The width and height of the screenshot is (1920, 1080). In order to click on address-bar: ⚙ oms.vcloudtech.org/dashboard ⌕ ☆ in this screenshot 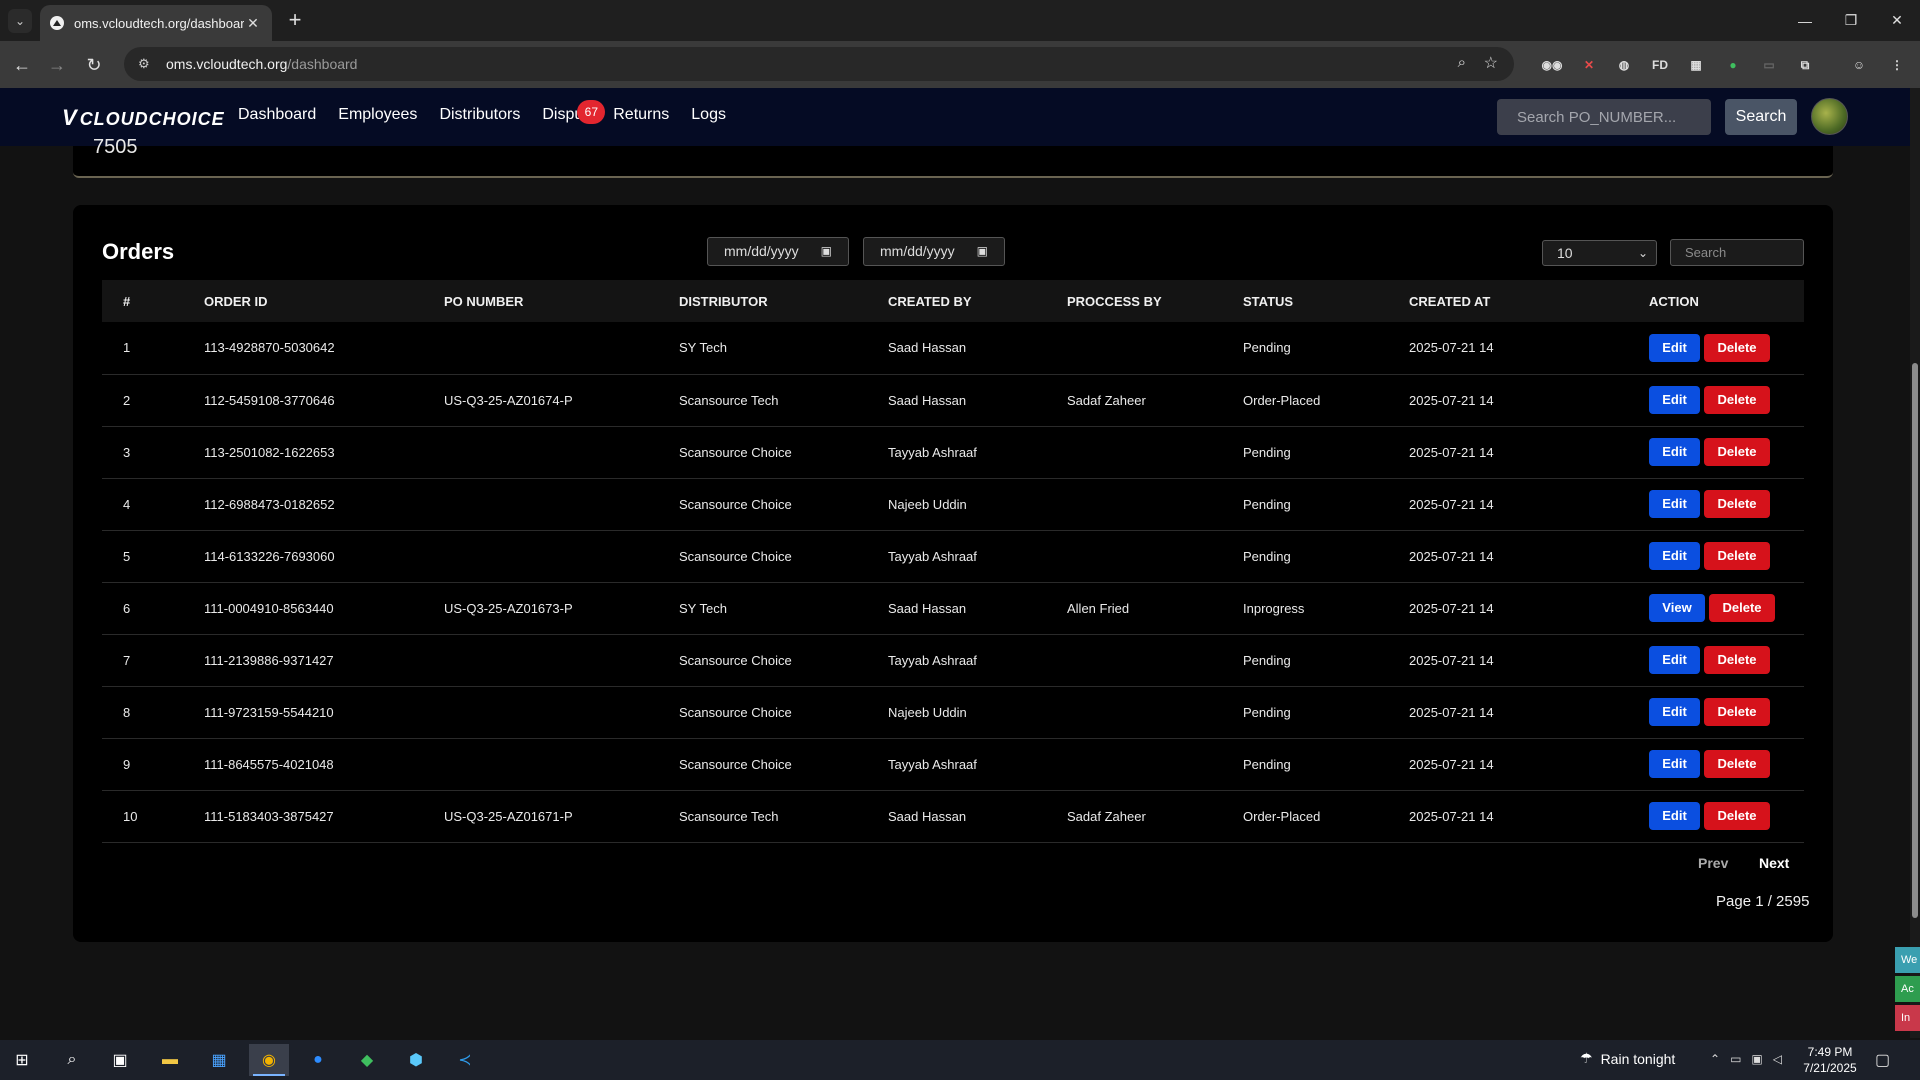, I will do `click(819, 64)`.